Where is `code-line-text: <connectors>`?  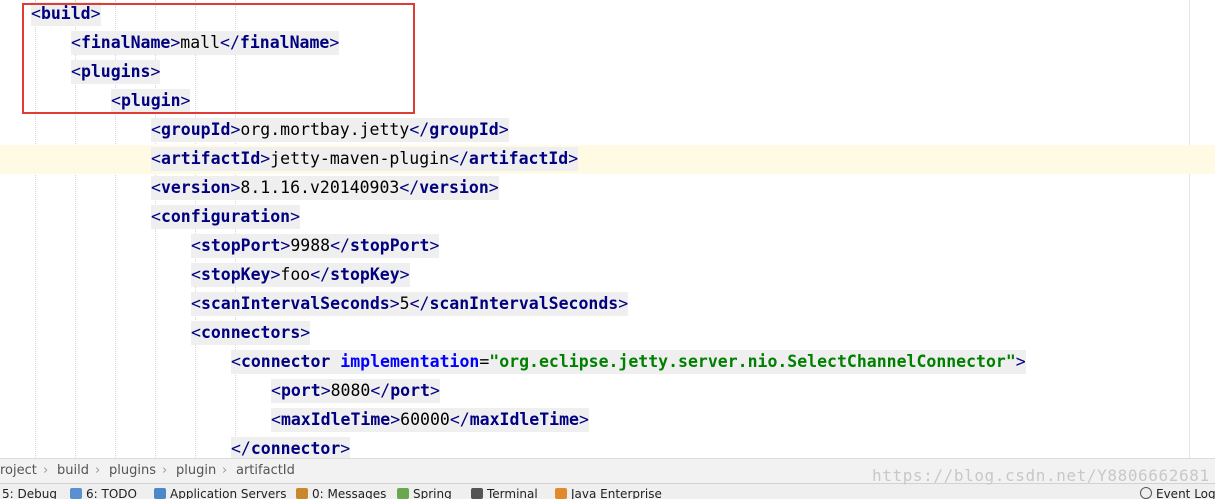 code-line-text: <connectors> is located at coordinates (251, 333).